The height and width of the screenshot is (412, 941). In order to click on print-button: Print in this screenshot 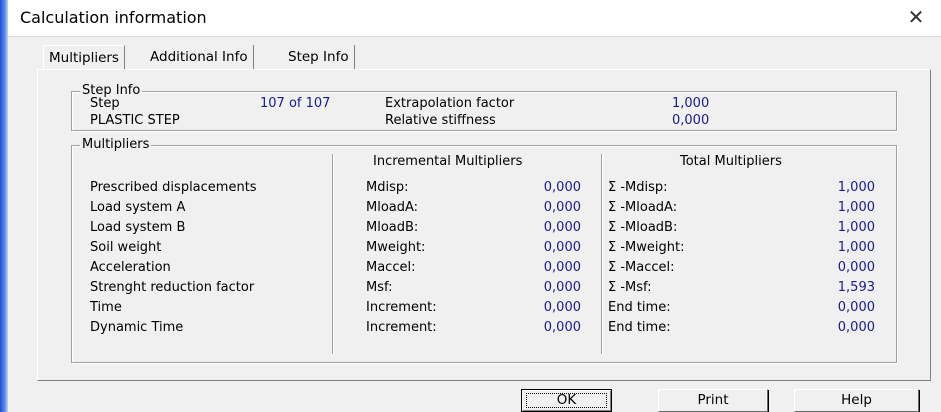, I will do `click(713, 400)`.